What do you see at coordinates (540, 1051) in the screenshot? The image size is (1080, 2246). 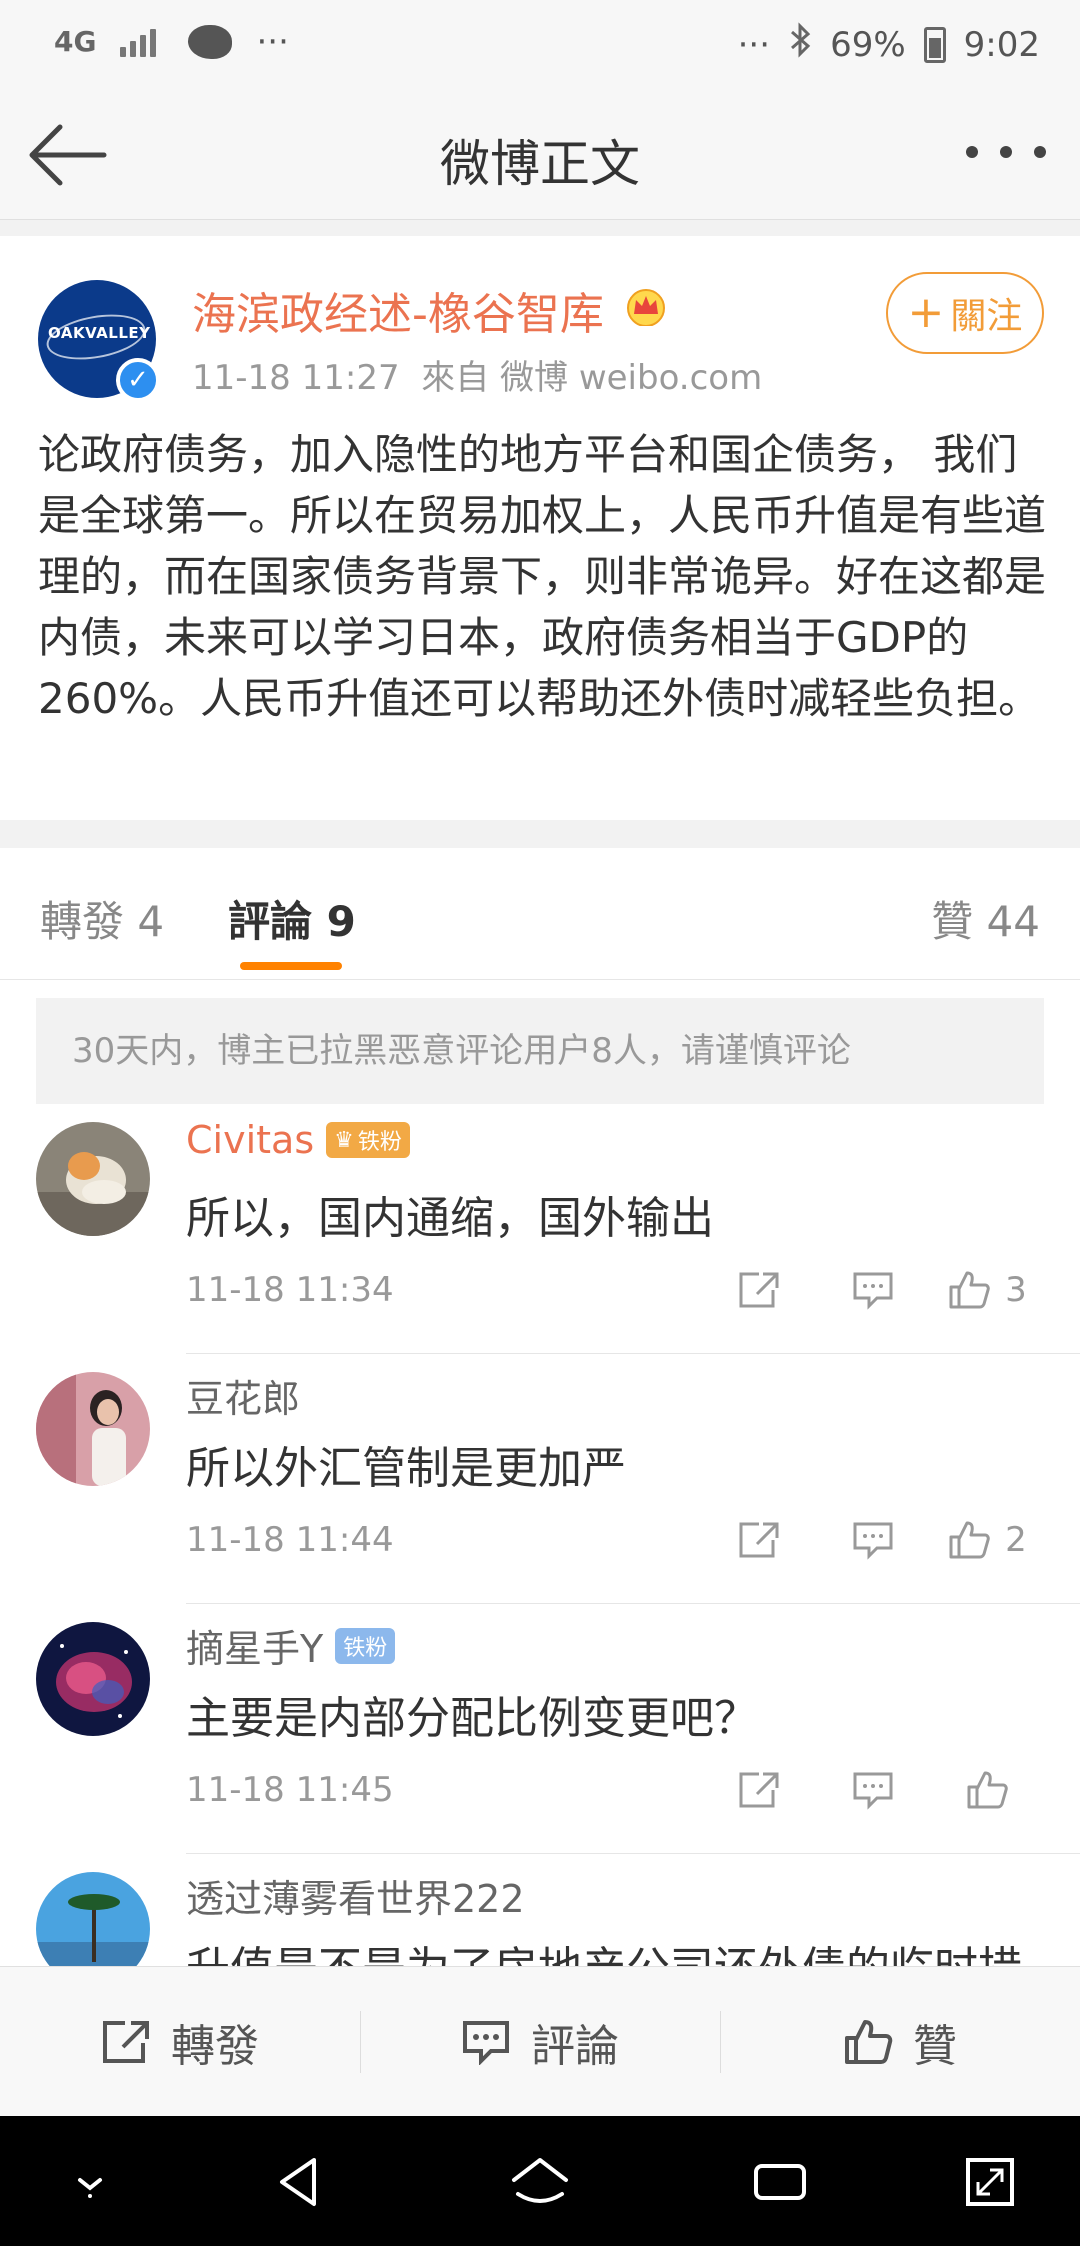 I see `moderation-notice: 30天内，博主已拉黑恶意评论用户8人，请谨慎评论` at bounding box center [540, 1051].